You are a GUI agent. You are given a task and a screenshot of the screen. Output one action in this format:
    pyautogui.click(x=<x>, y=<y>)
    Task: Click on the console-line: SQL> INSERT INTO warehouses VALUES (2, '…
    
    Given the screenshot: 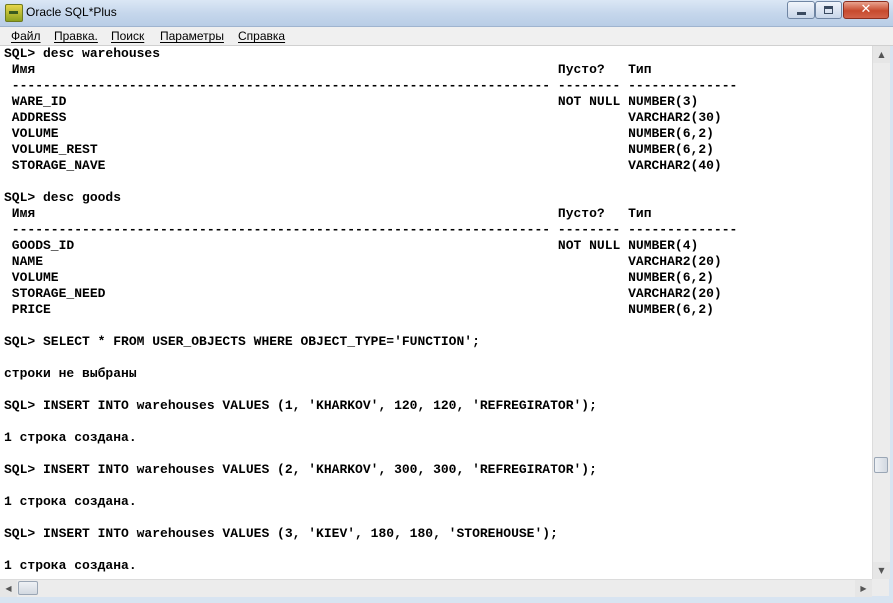 What is the action you would take?
    pyautogui.click(x=300, y=469)
    